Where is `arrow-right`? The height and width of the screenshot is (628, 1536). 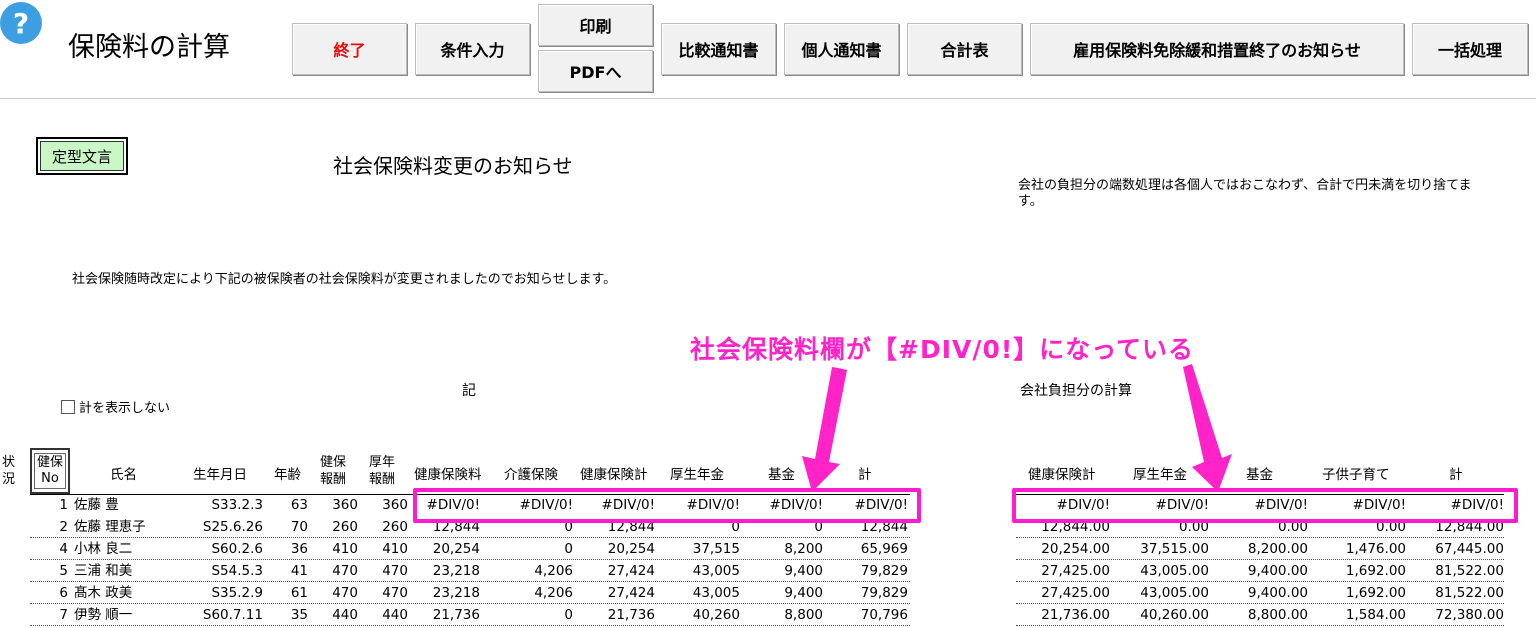
arrow-right is located at coordinates (1207, 428).